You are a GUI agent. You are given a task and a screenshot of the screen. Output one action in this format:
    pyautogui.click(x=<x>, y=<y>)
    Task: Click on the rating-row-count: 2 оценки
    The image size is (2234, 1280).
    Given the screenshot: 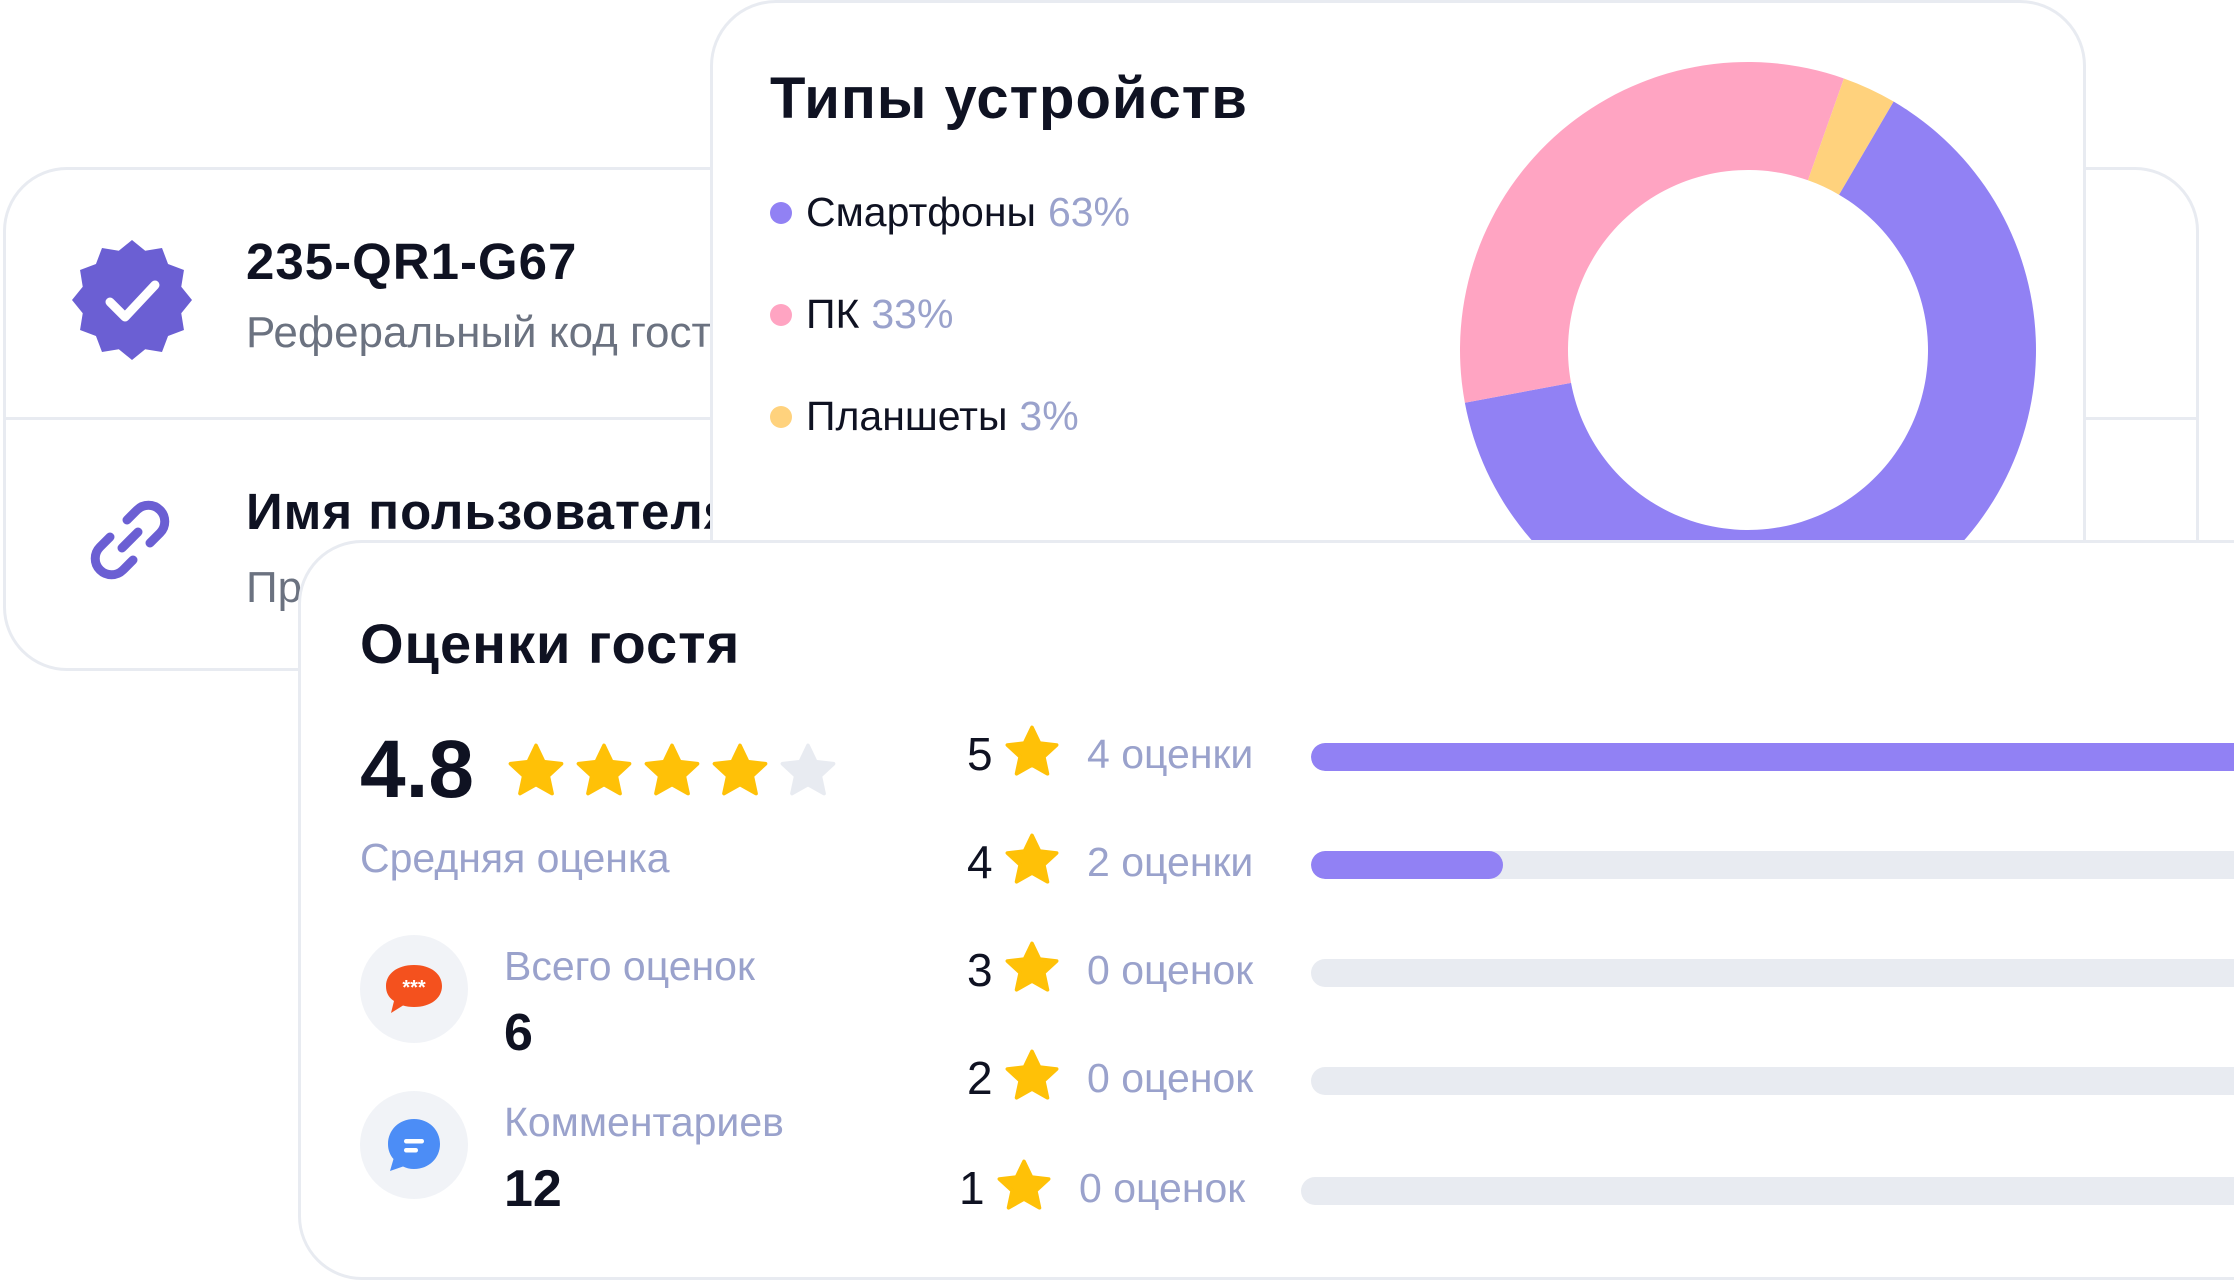 What is the action you would take?
    pyautogui.click(x=1170, y=862)
    